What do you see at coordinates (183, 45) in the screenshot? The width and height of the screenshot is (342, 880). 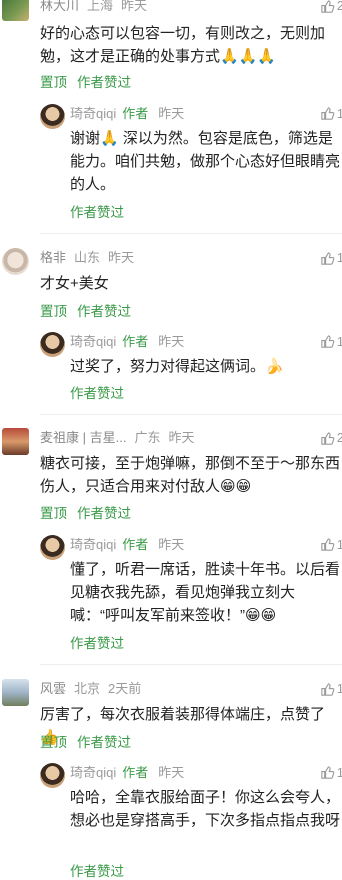 I see `comment-text: 好的心态可以包容一切，有则改之，无则加勉，这才是正确的处事方式🙏🙏🙏` at bounding box center [183, 45].